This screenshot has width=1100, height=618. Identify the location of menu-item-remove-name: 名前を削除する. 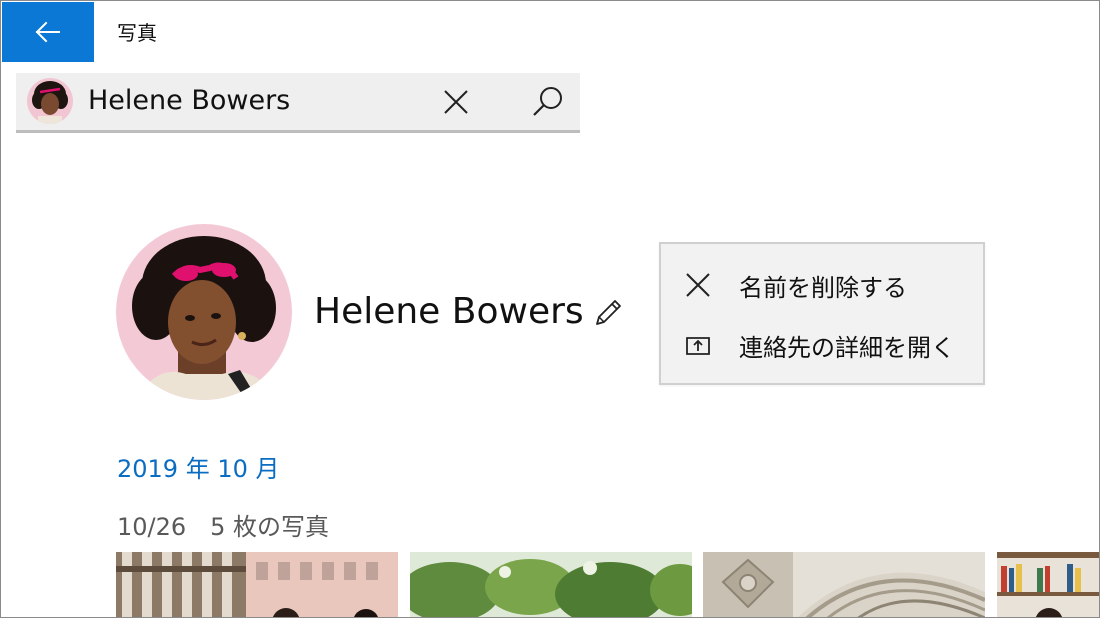
(822, 284).